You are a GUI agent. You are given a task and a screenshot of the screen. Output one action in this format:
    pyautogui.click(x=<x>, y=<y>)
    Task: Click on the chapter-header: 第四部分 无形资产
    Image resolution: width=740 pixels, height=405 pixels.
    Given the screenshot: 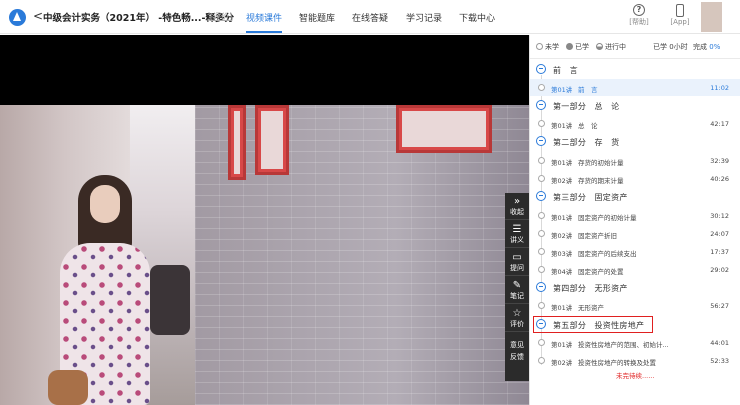 What is the action you would take?
    pyautogui.click(x=635, y=287)
    